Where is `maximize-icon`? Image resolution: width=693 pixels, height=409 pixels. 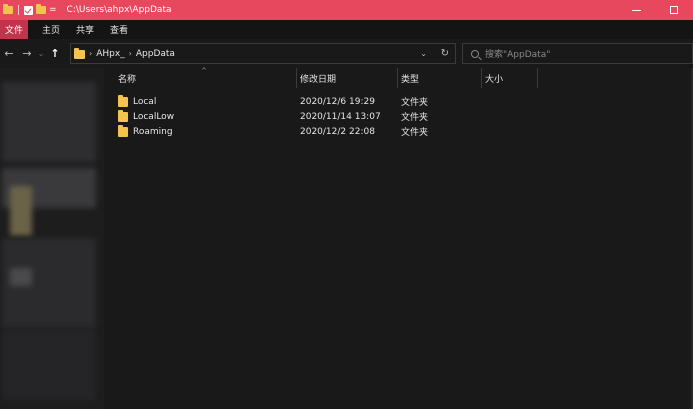
maximize-icon is located at coordinates (674, 10).